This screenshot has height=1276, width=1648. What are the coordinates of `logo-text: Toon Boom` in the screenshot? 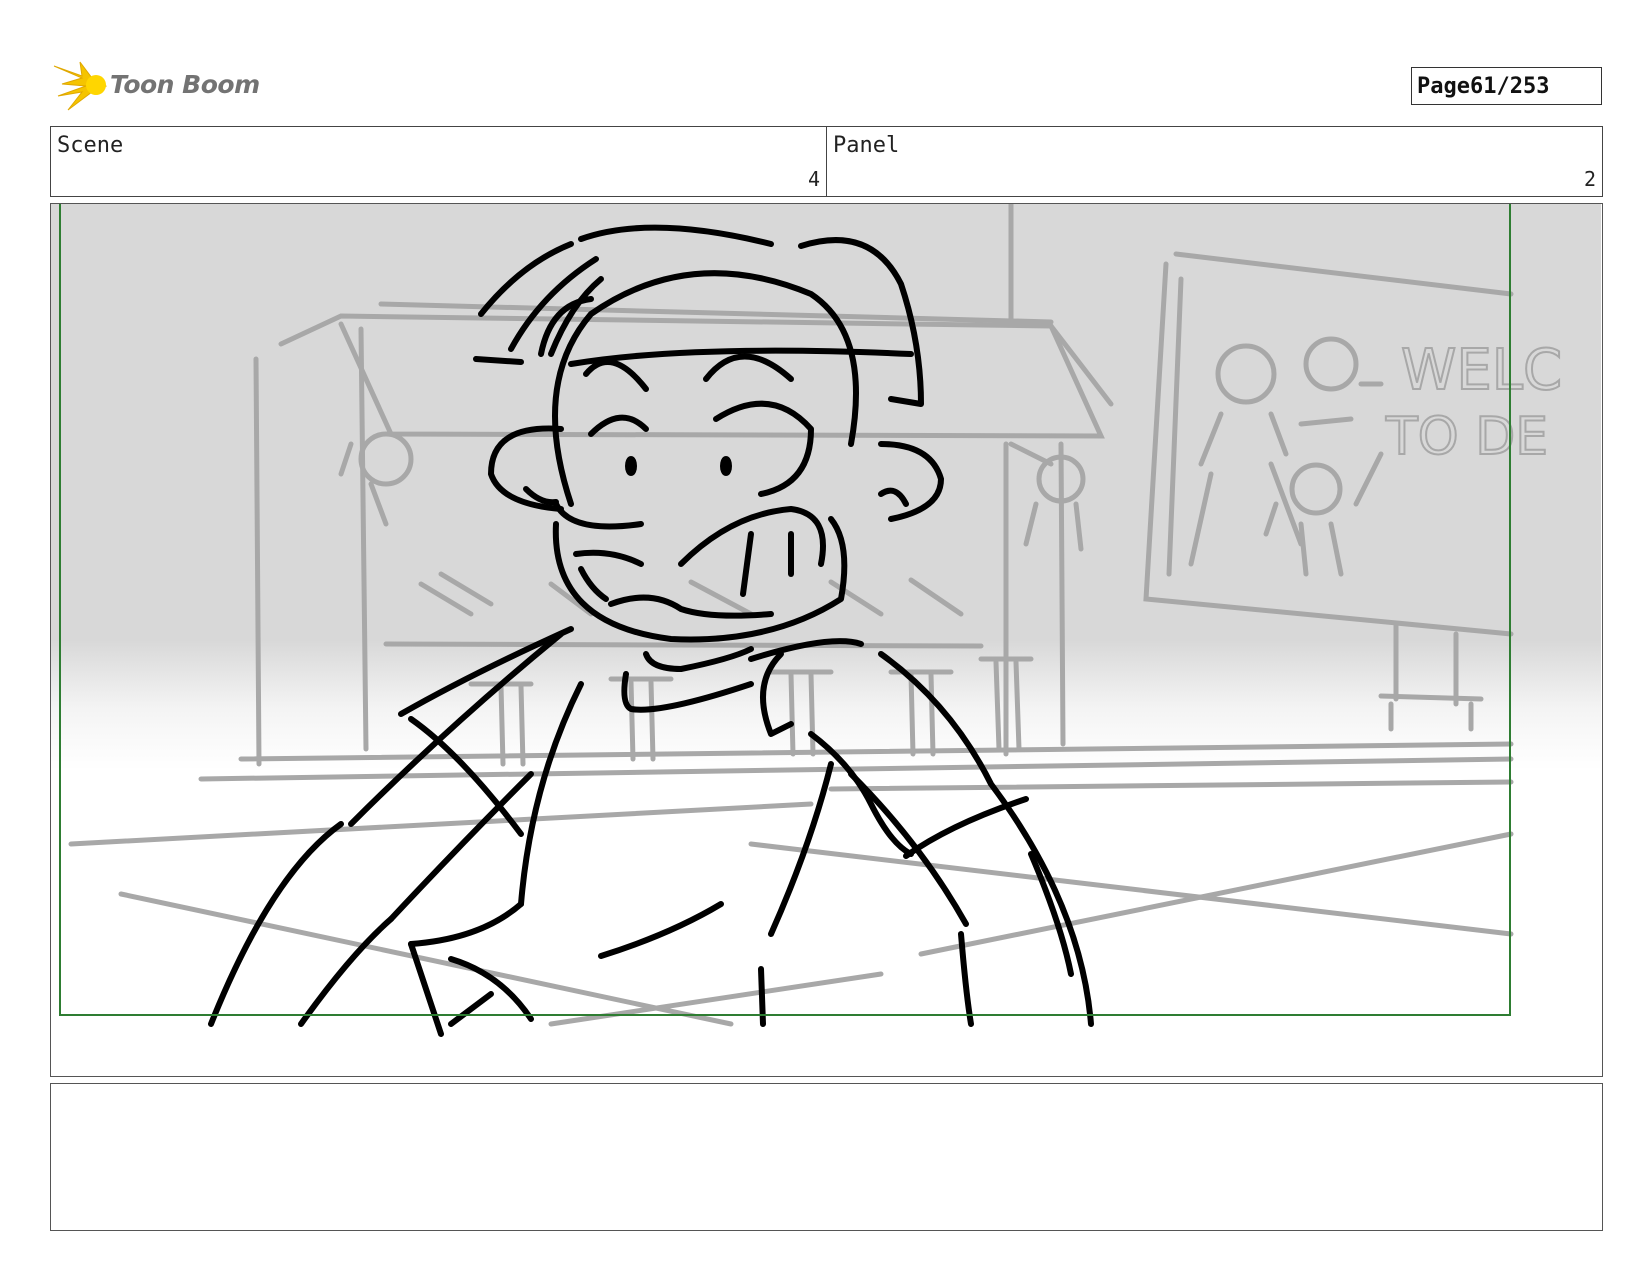 It's located at (185, 84).